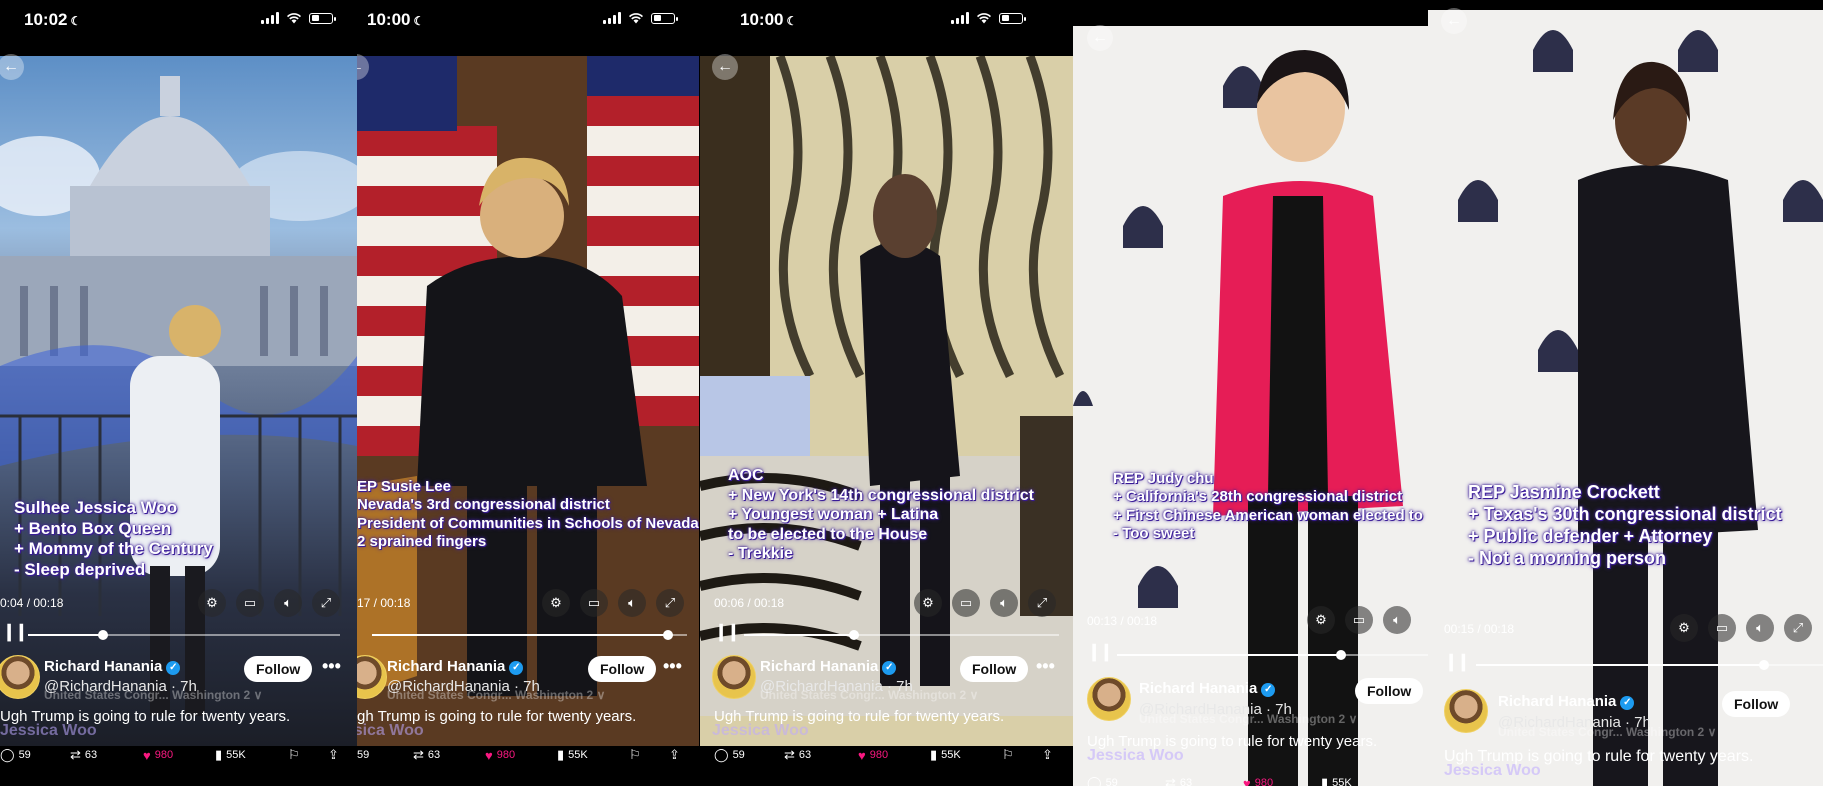 The width and height of the screenshot is (1823, 786). I want to click on status-icons, so click(988, 18).